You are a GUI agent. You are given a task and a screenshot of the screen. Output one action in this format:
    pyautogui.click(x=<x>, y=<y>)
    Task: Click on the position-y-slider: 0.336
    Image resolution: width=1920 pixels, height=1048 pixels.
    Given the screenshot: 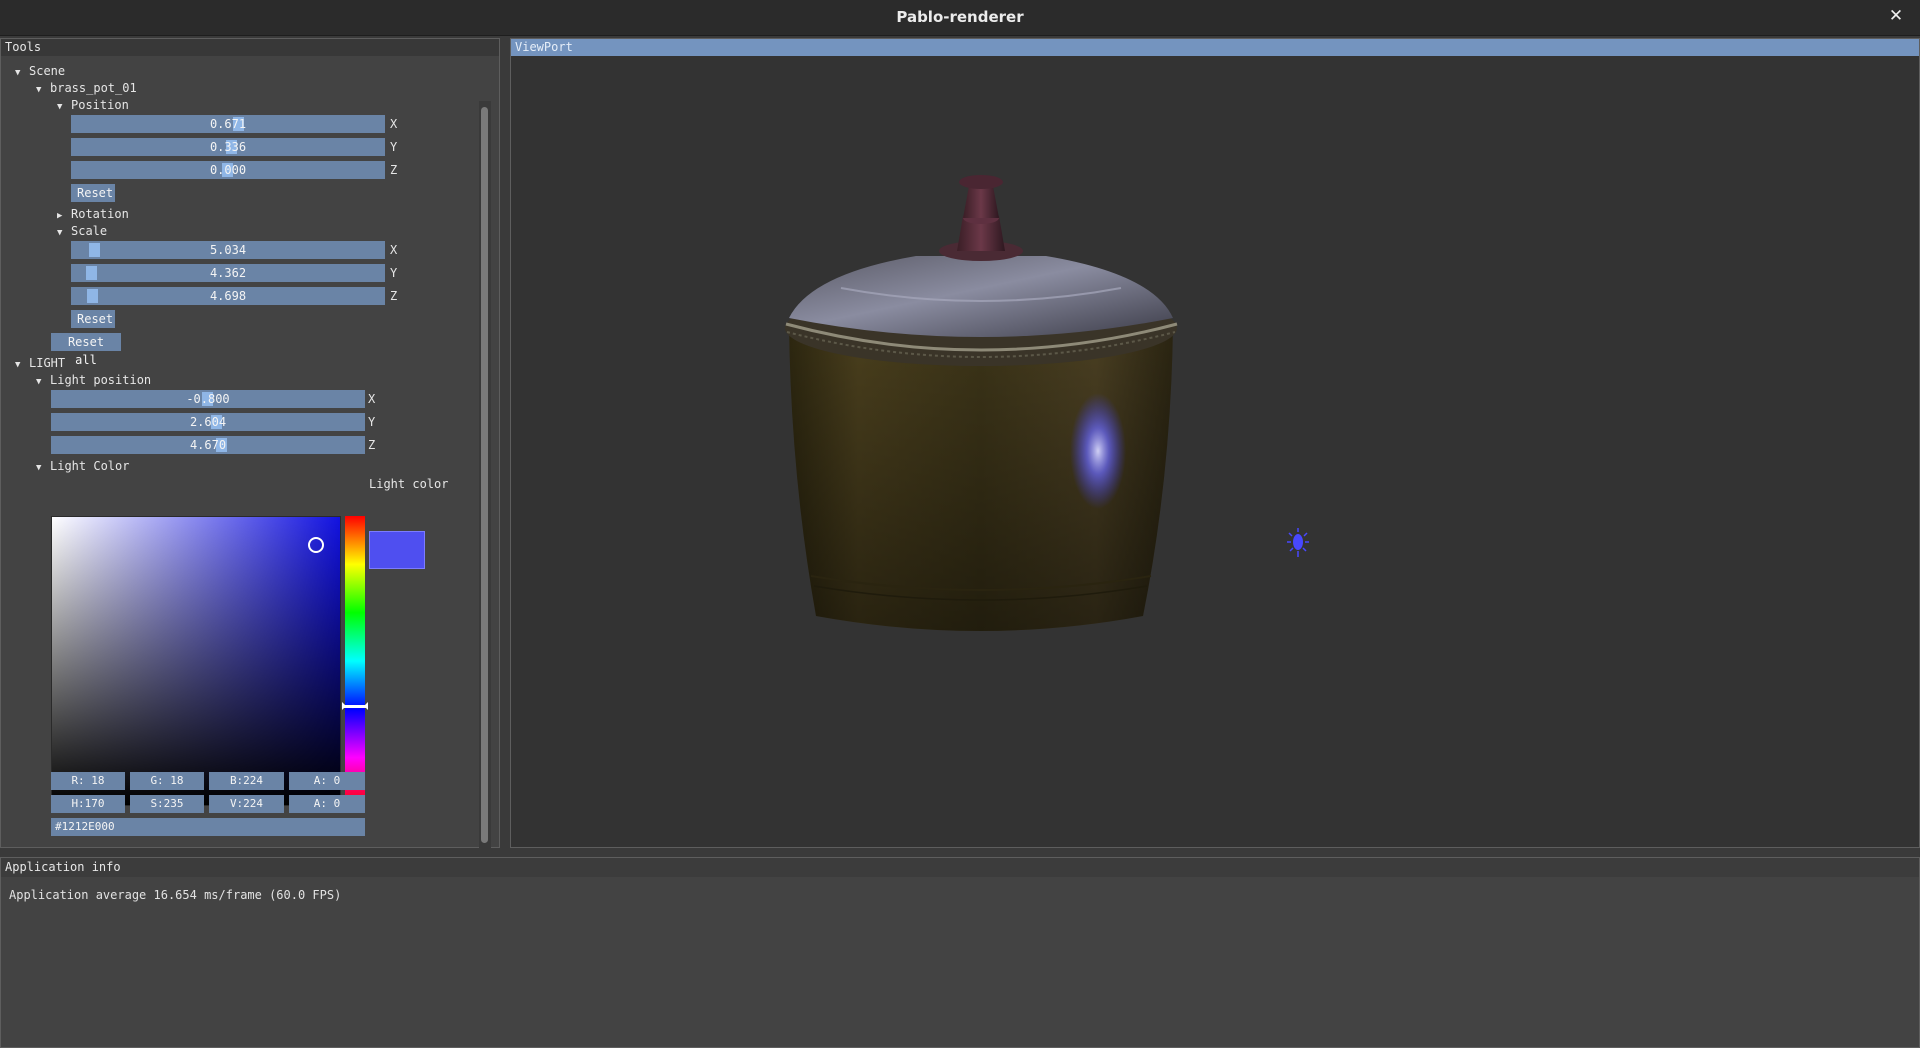 What is the action you would take?
    pyautogui.click(x=228, y=147)
    